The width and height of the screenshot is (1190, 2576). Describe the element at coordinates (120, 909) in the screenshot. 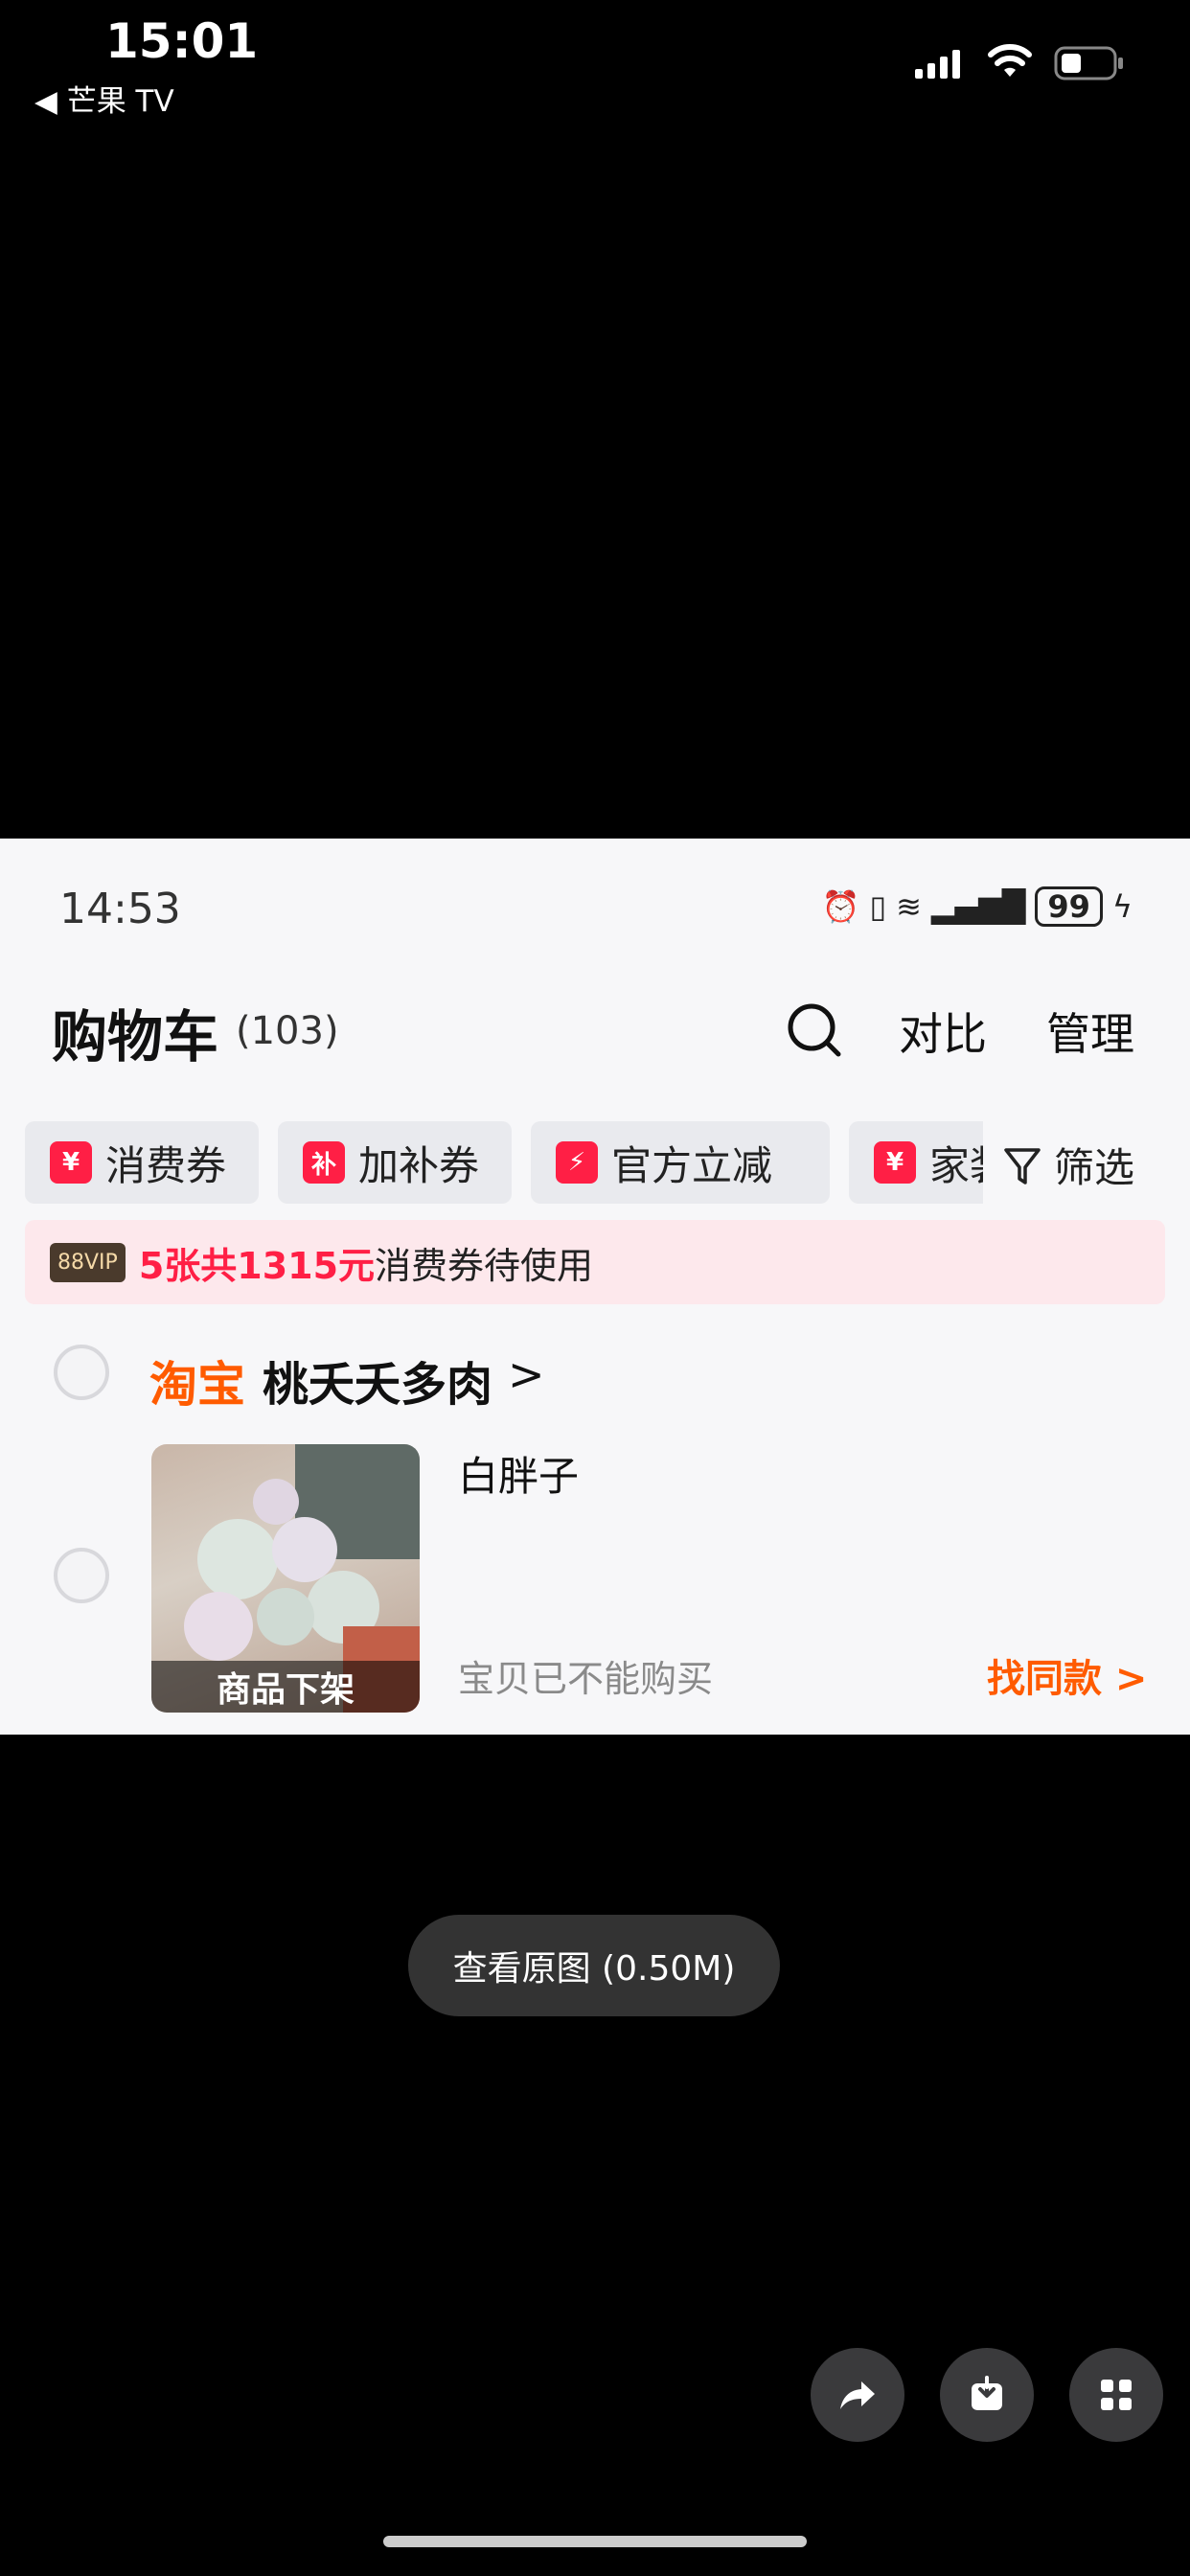

I see `android-status-time: 14:53` at that location.